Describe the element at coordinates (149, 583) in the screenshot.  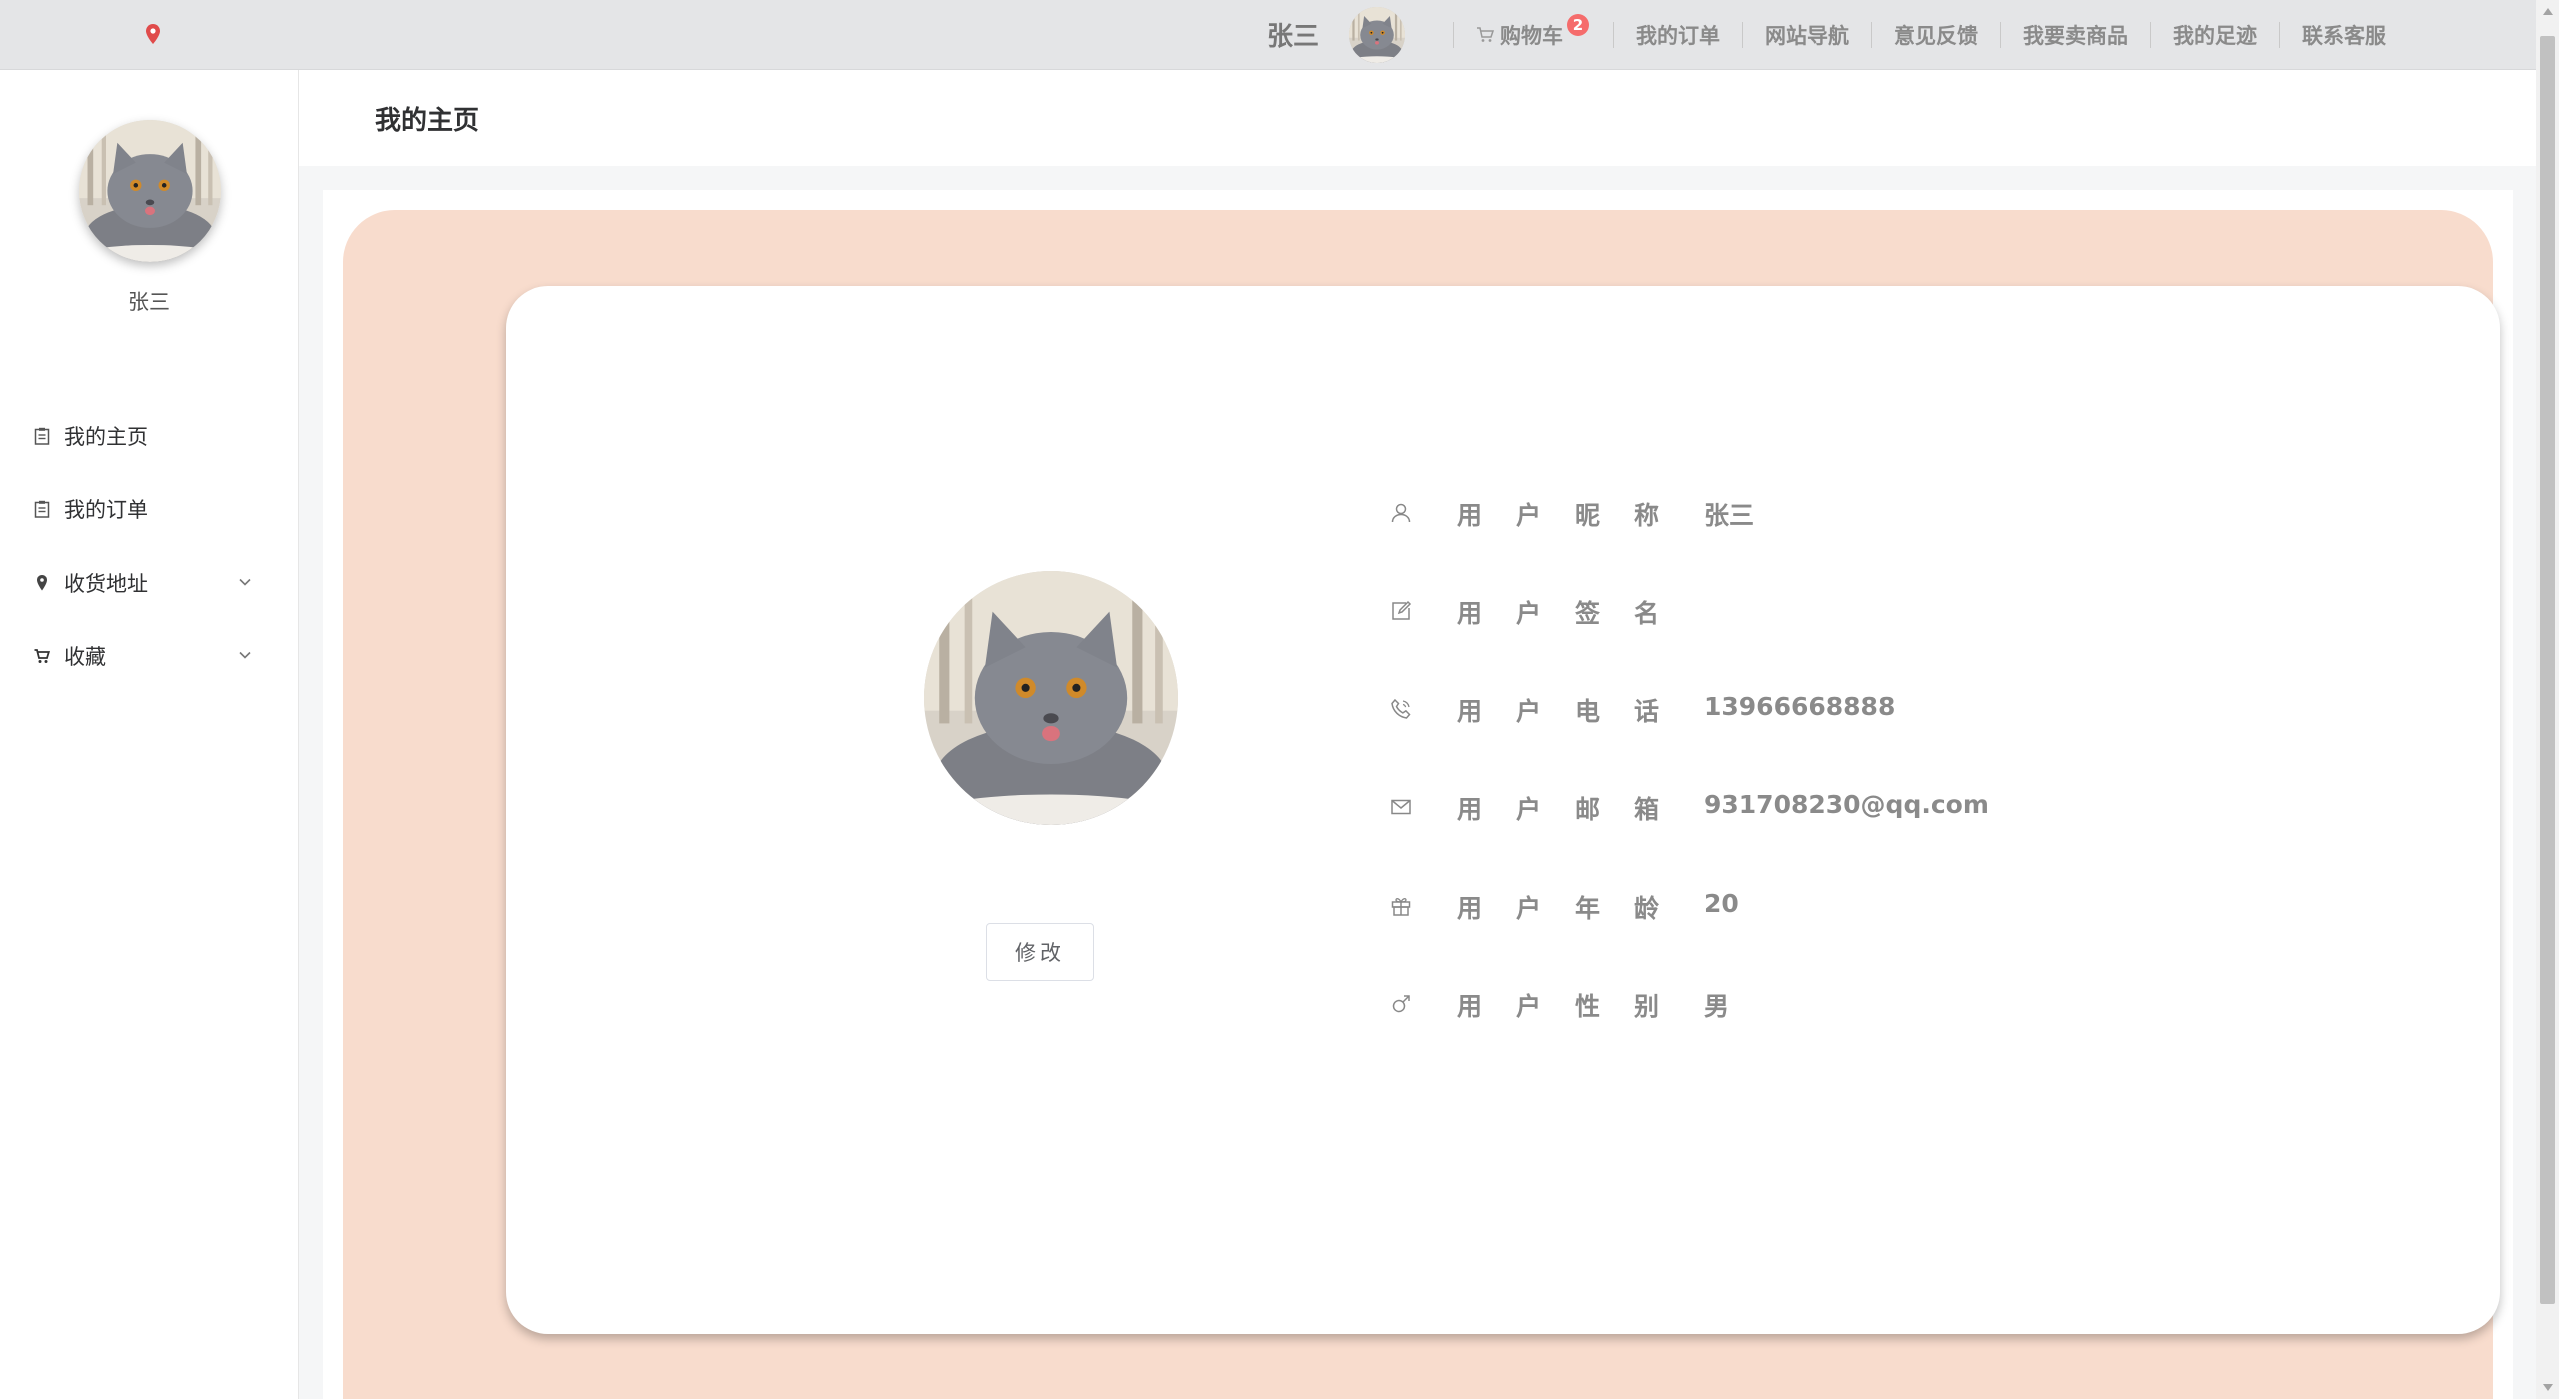
I see `sidebar-item-address: 收货地址` at that location.